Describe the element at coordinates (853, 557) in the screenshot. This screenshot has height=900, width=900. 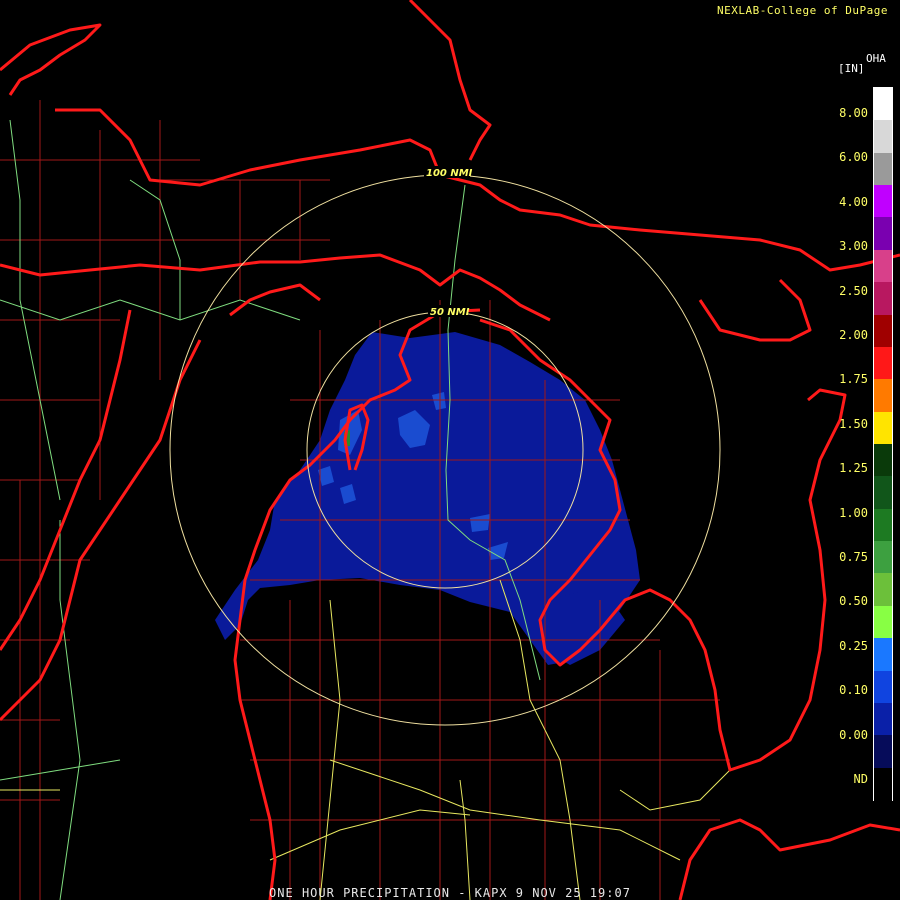
I see `legend-tick-label: 0.75` at that location.